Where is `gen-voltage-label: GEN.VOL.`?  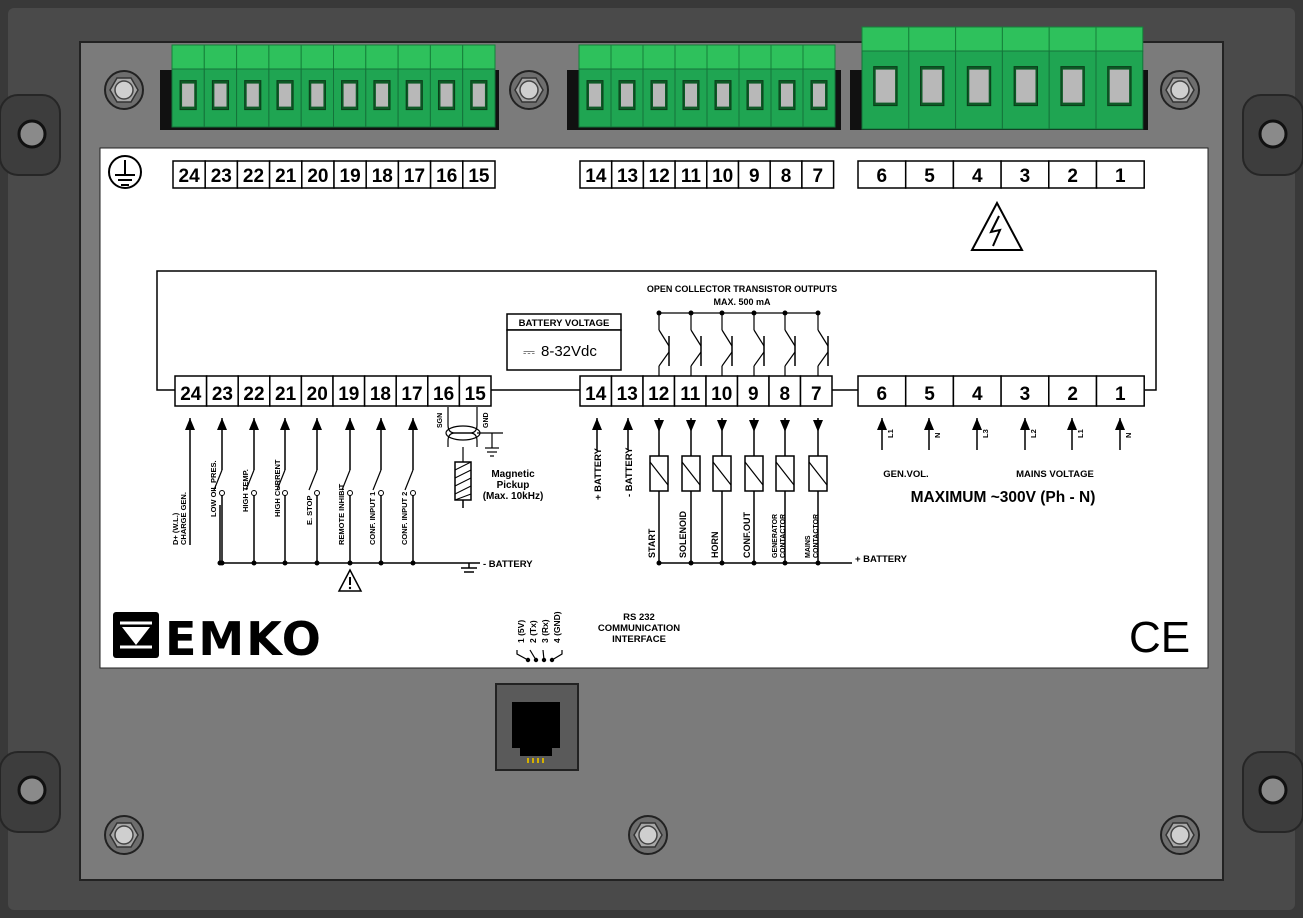
gen-voltage-label: GEN.VOL. is located at coordinates (905, 474).